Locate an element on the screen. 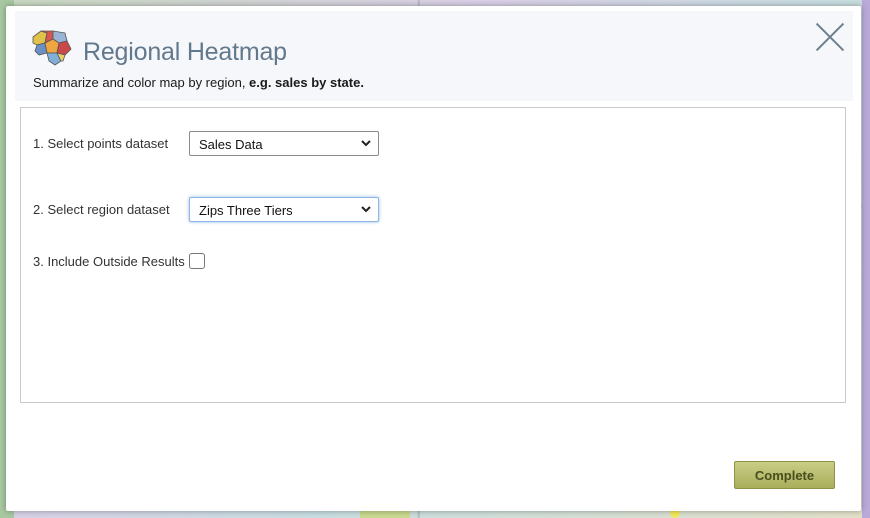  region-dataset-select: Zips Three Tiers is located at coordinates (284, 209).